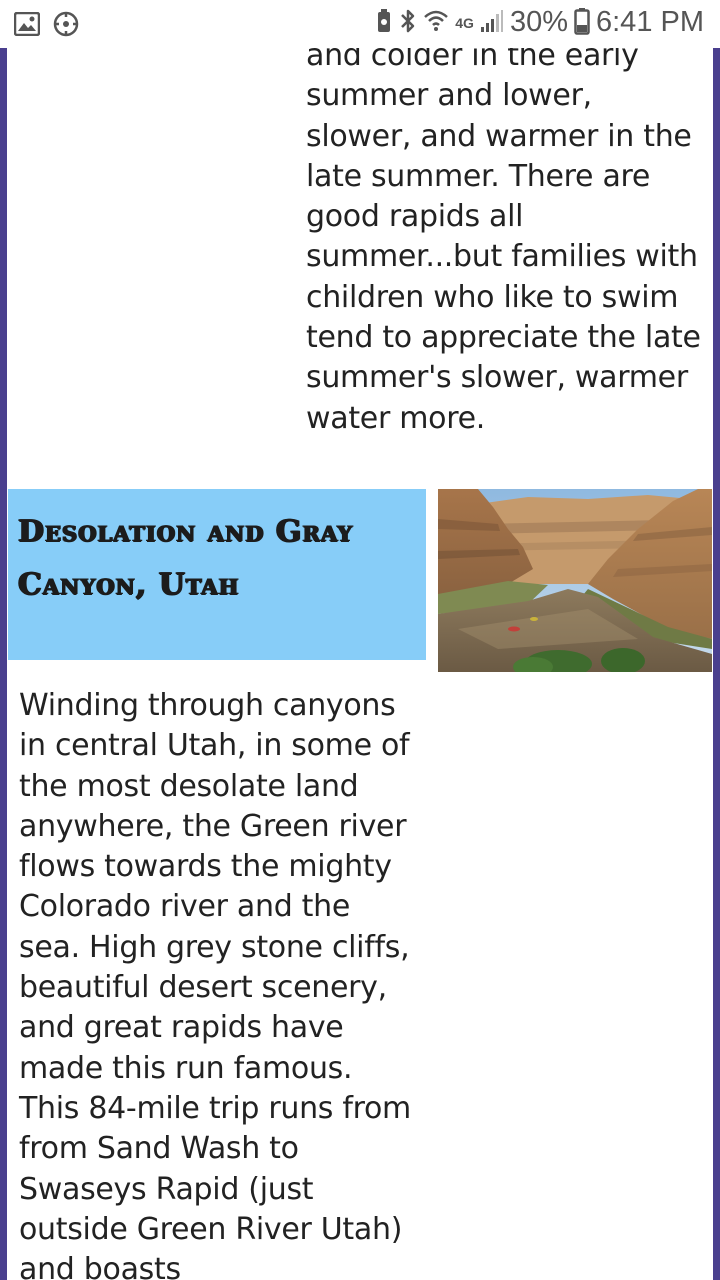 The width and height of the screenshot is (720, 1280). I want to click on page-frame-right-border, so click(716, 664).